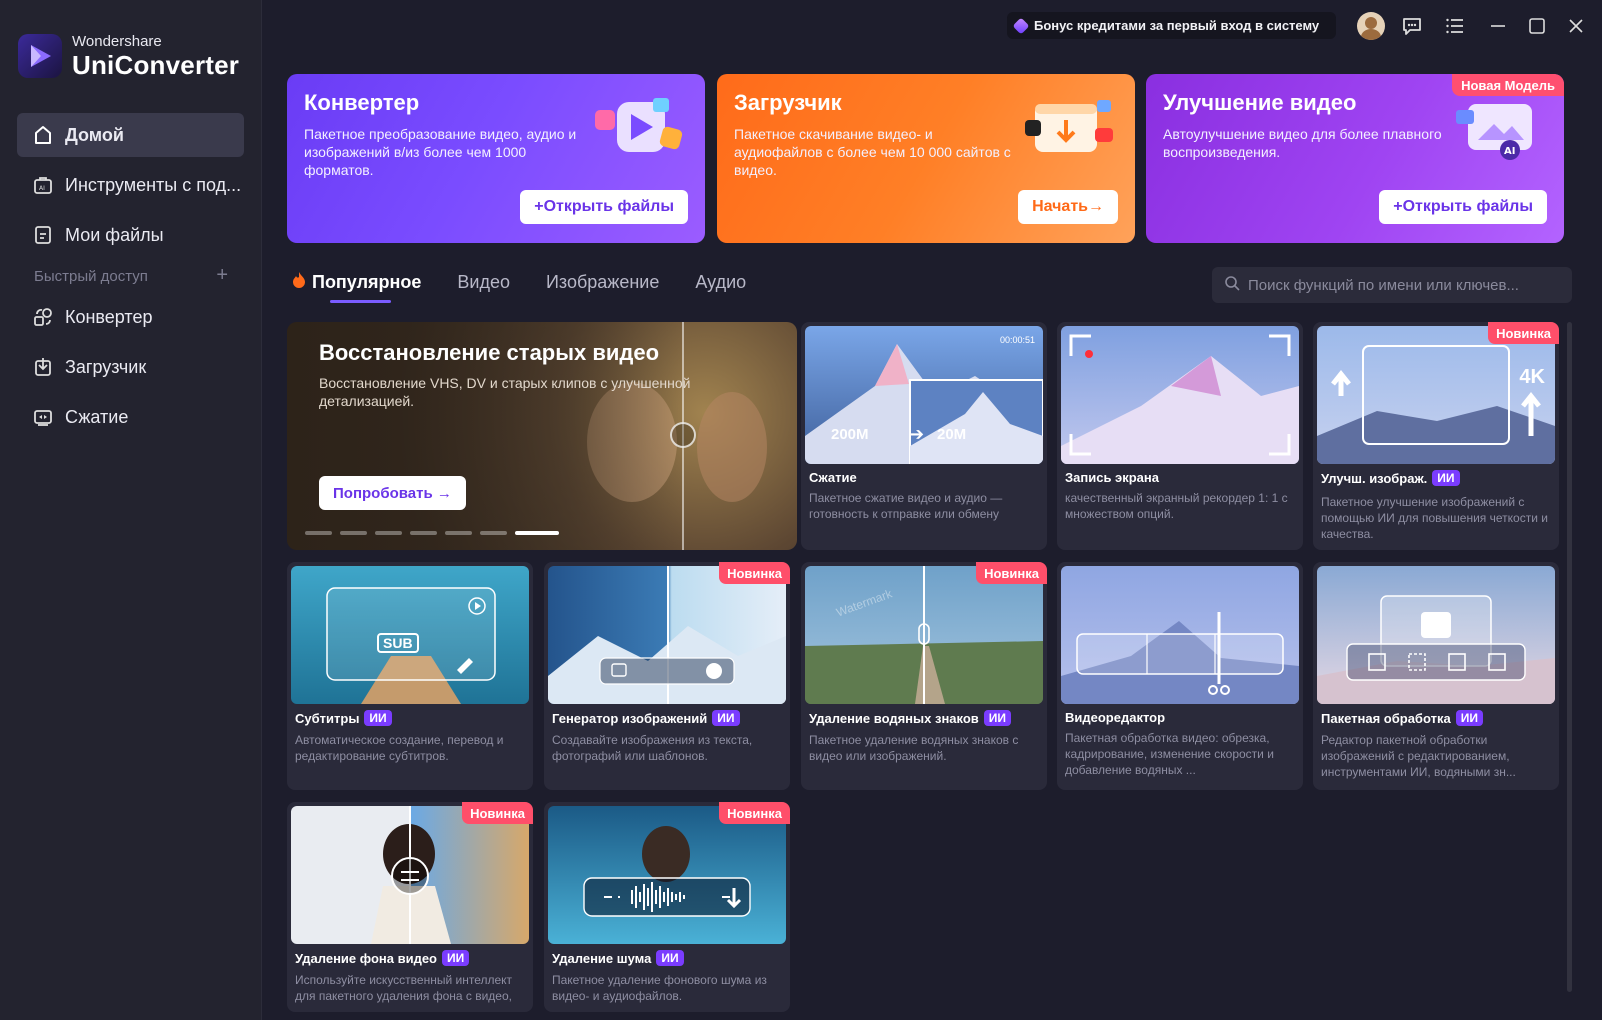 This screenshot has width=1602, height=1020. I want to click on scrollbar, so click(1569, 657).